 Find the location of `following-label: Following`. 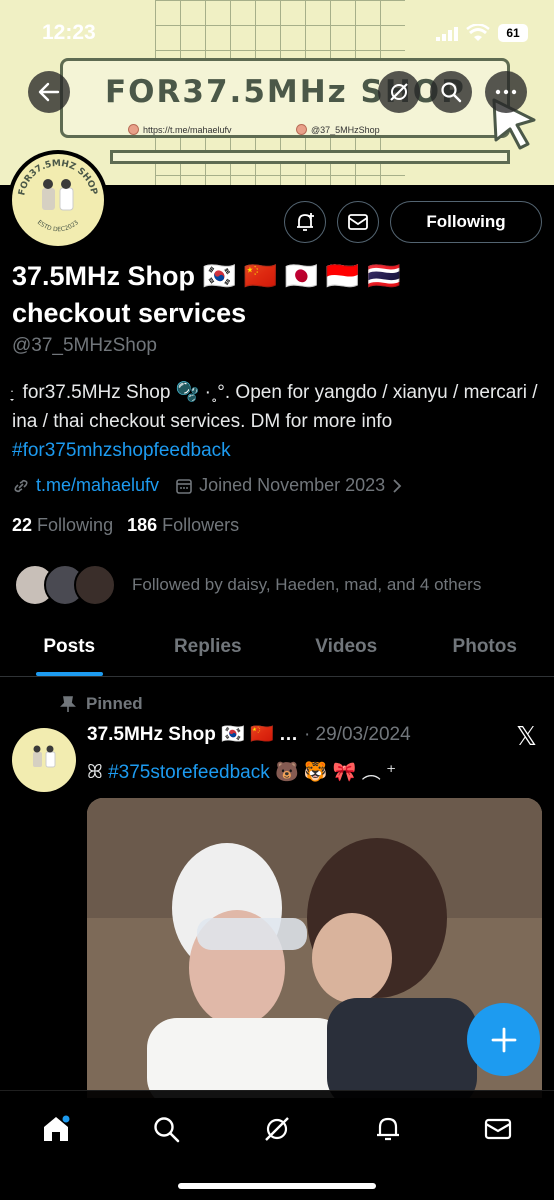

following-label: Following is located at coordinates (75, 525).